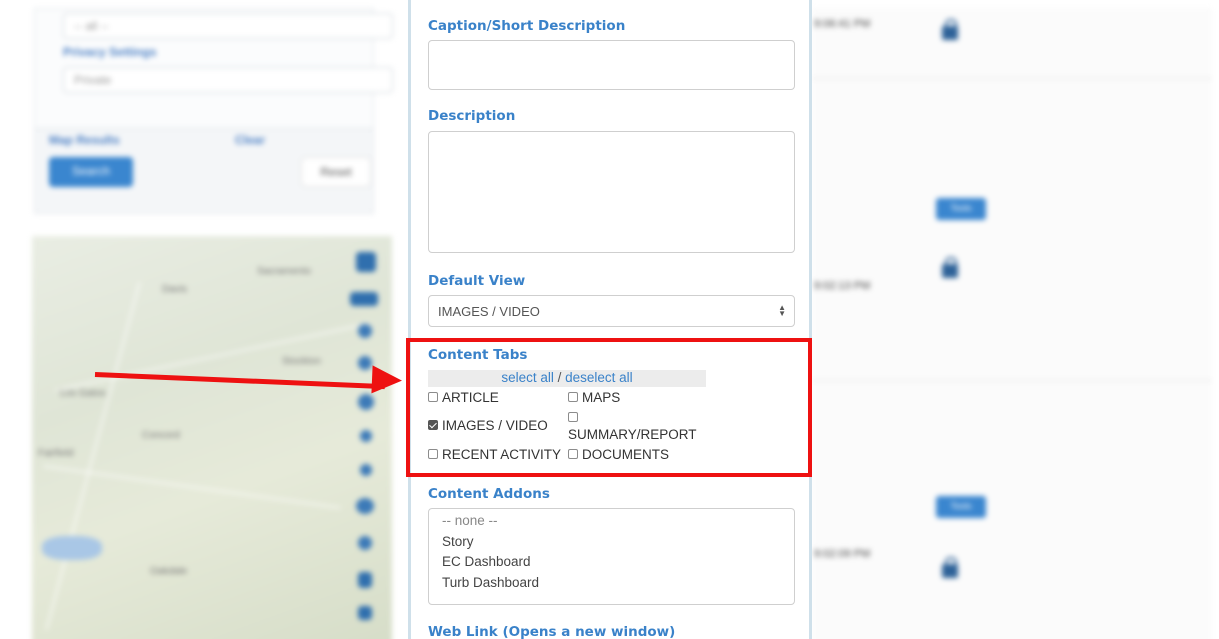 Image resolution: width=1219 pixels, height=639 pixels. I want to click on reset-button: Reset, so click(336, 172).